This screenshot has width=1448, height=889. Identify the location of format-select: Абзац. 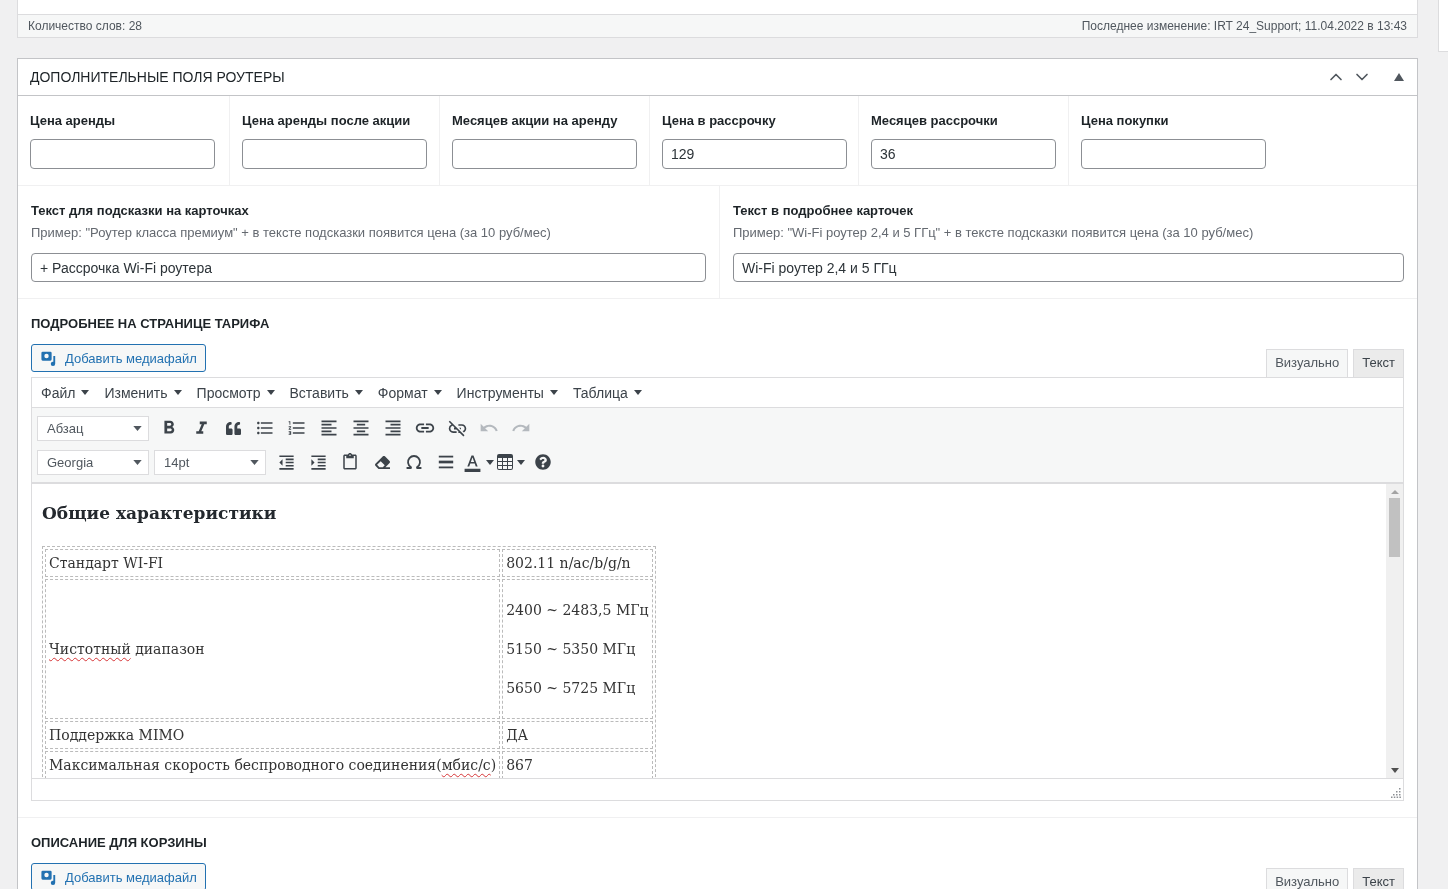
(93, 428).